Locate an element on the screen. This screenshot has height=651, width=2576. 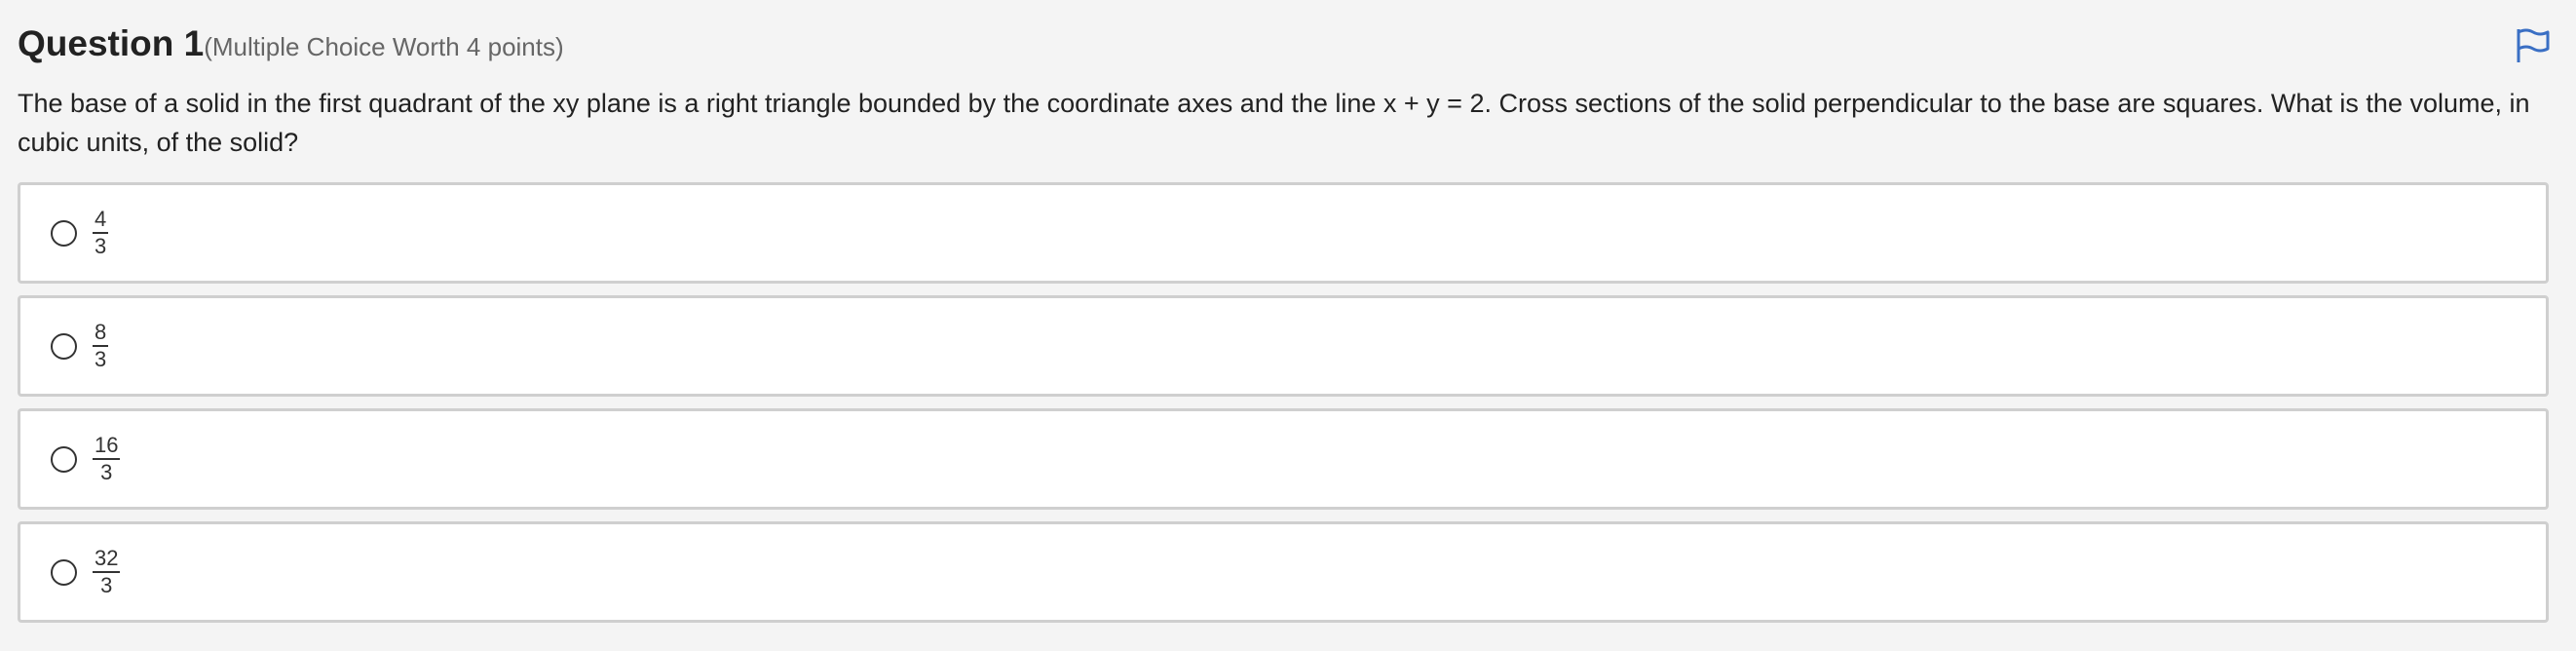
fraction-answer: 32 3 is located at coordinates (107, 572).